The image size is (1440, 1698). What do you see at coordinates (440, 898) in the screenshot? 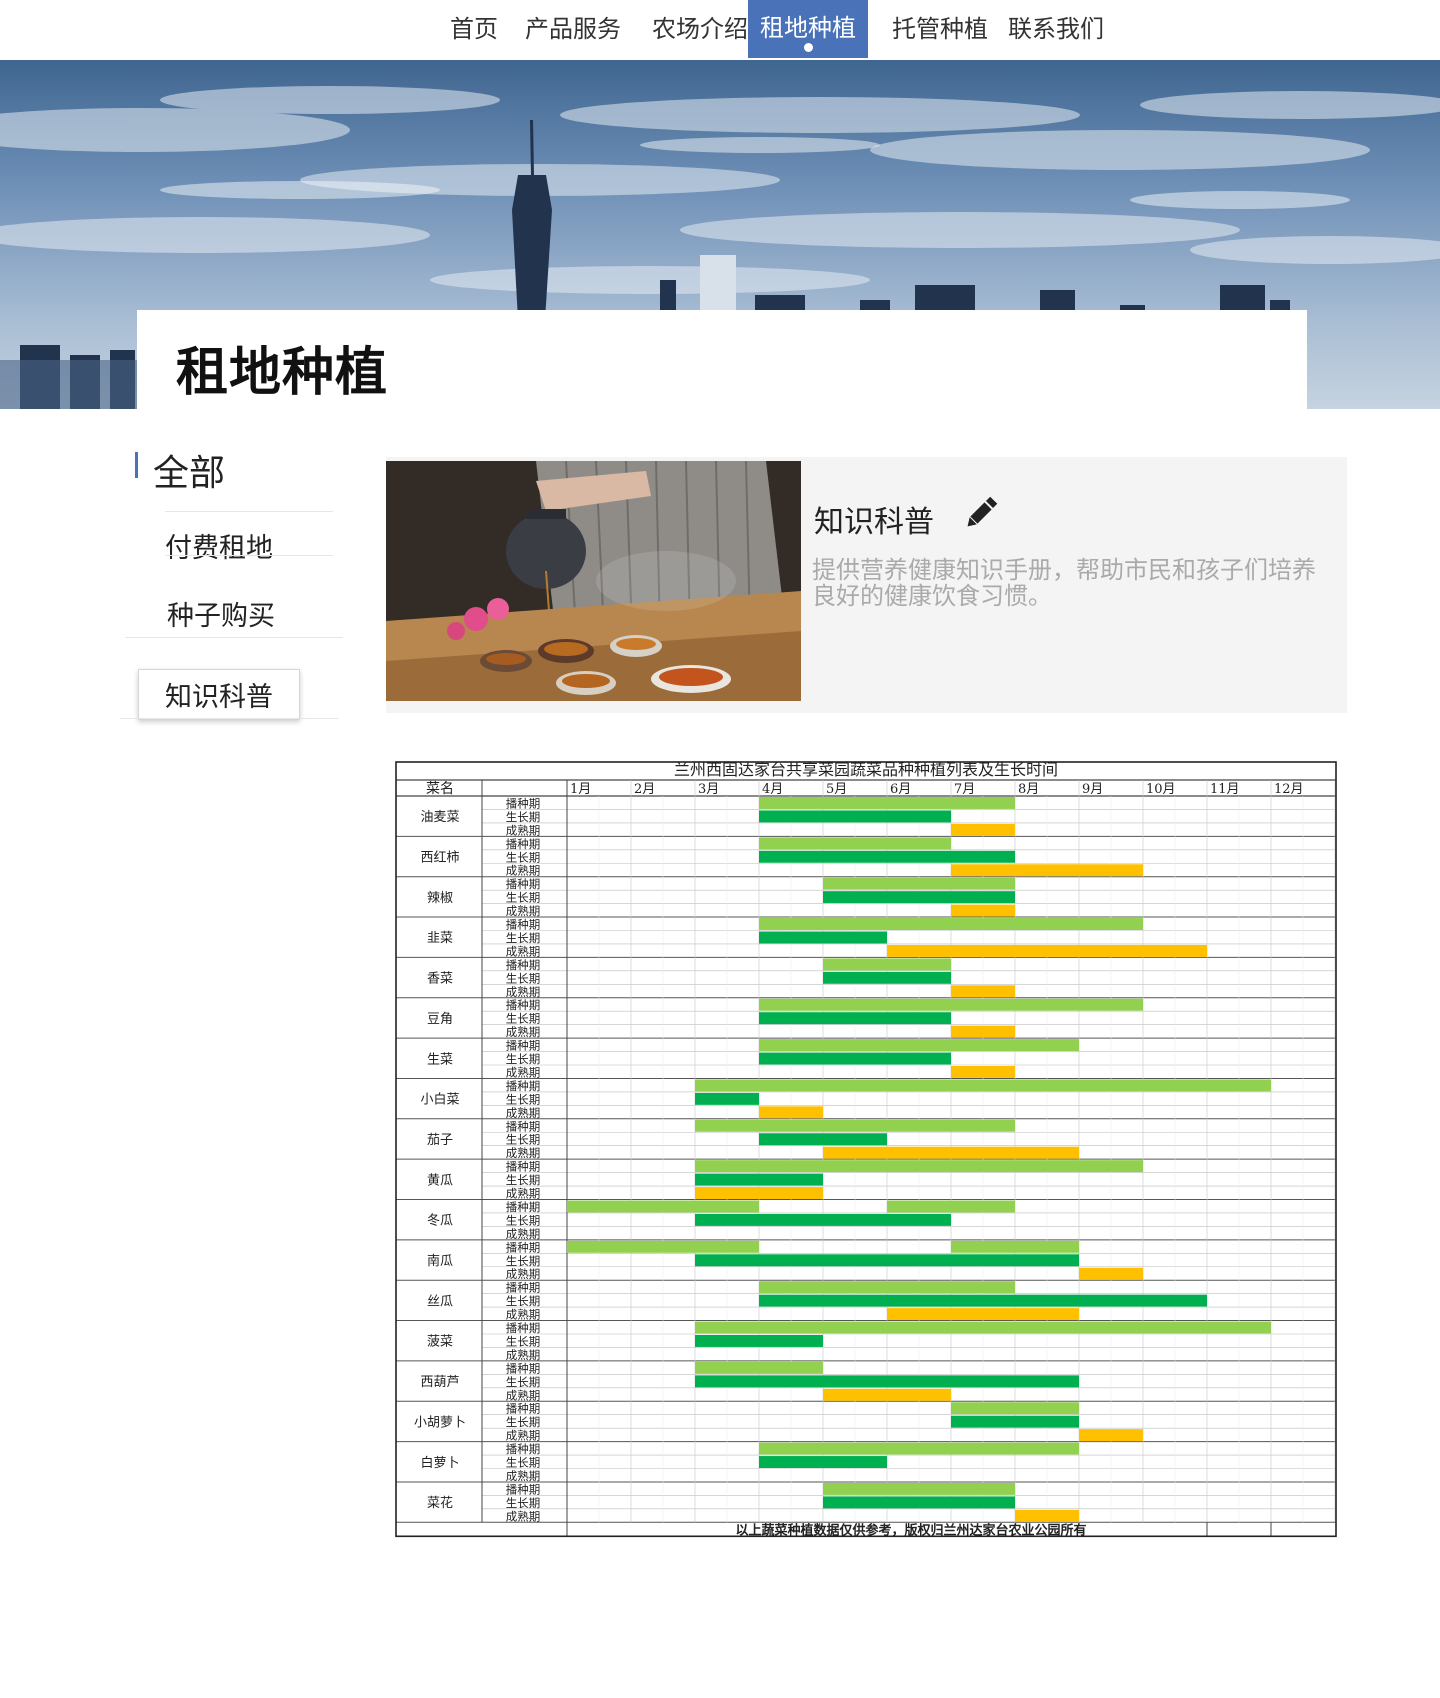
I see `vegetable-name-label: 辣椒` at bounding box center [440, 898].